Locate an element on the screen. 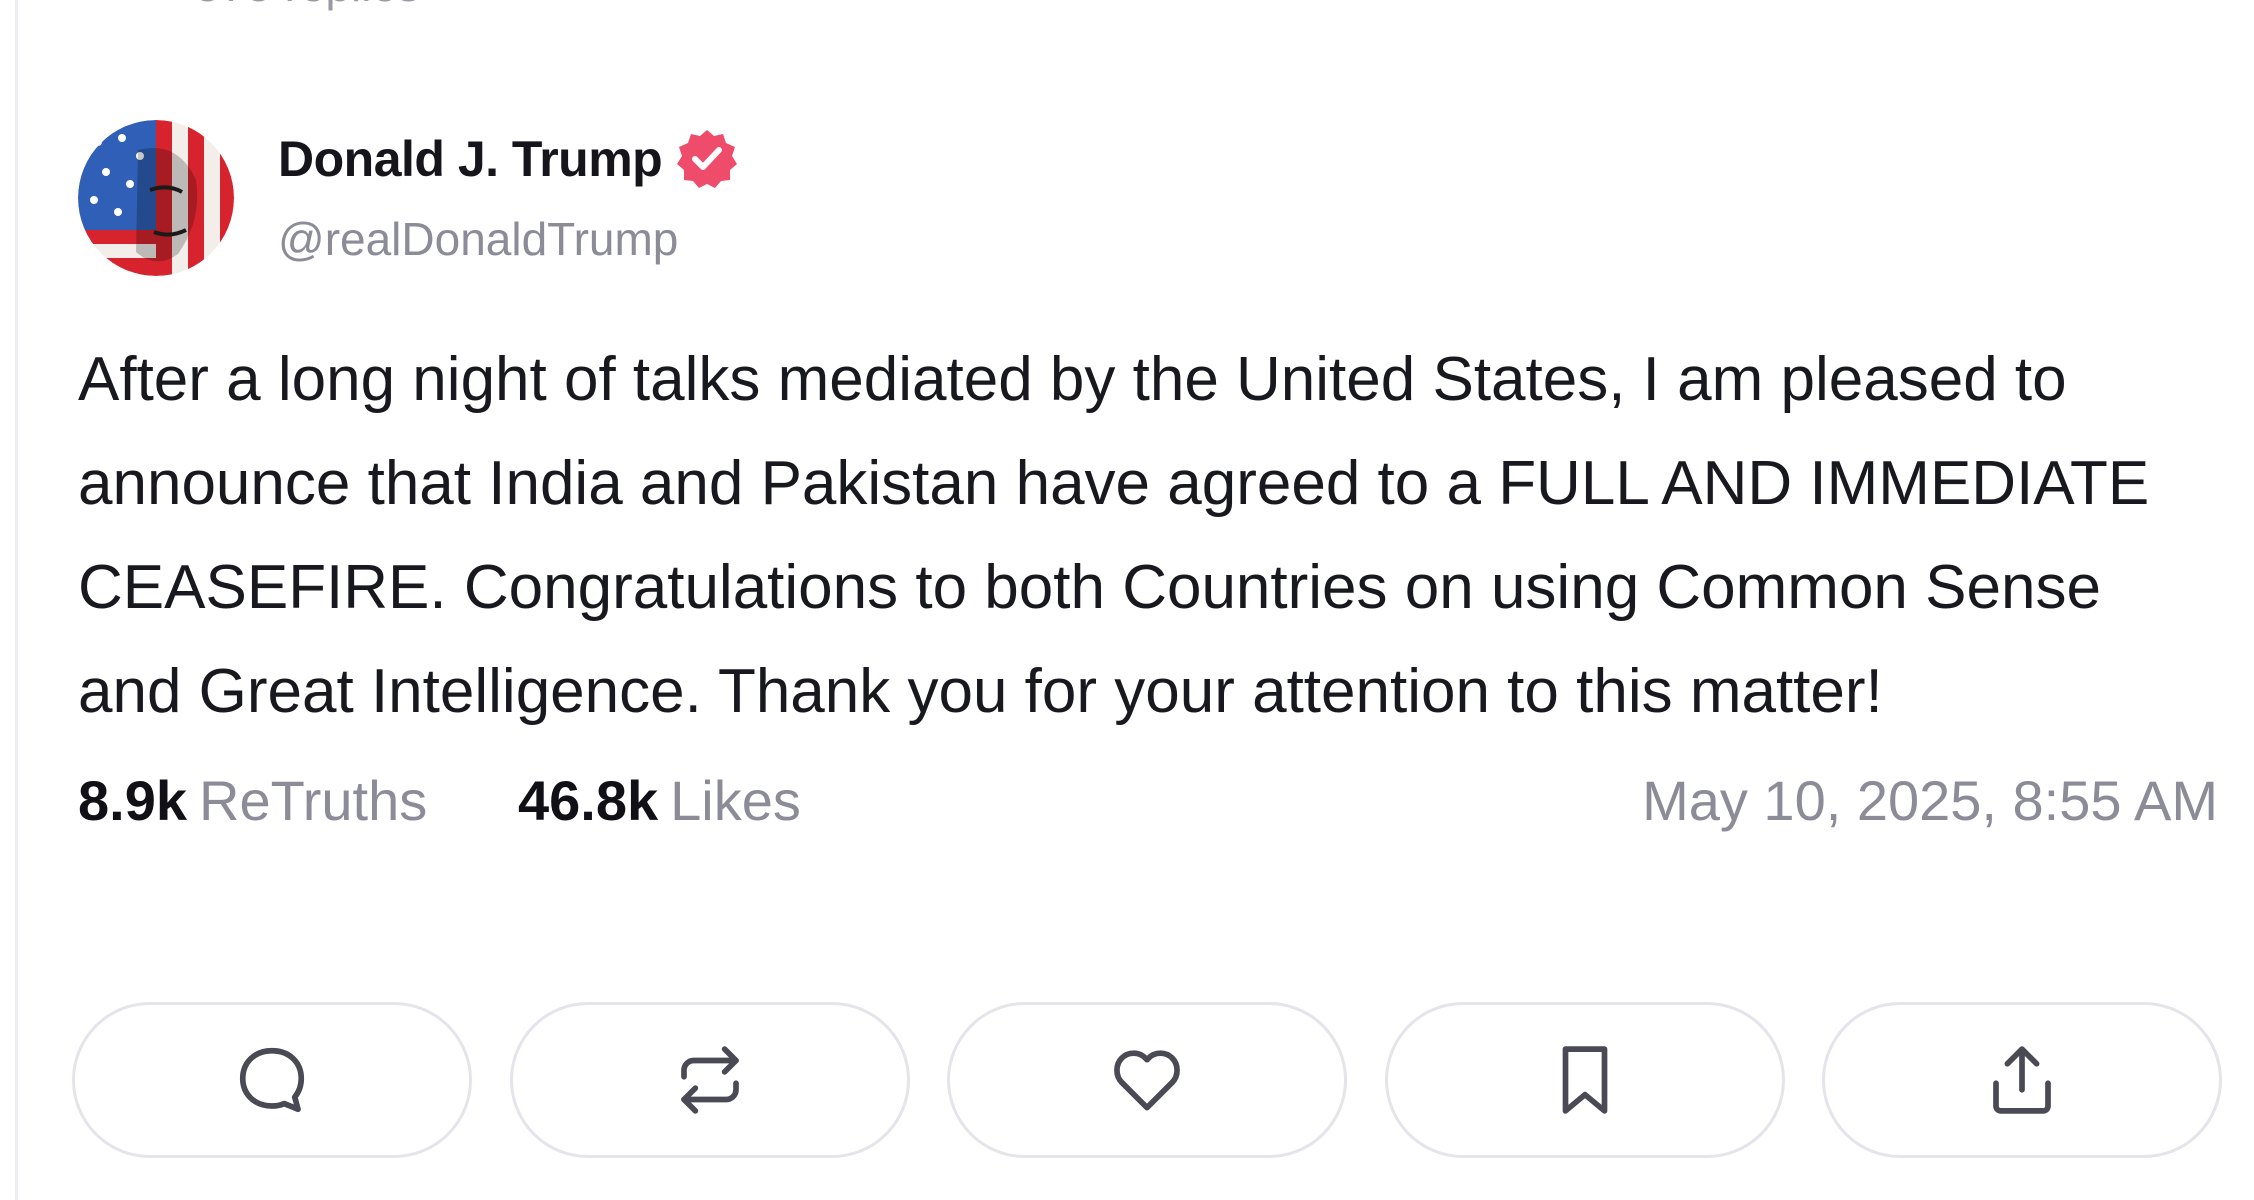  author-handle: @realDonaldTrump is located at coordinates (478, 239).